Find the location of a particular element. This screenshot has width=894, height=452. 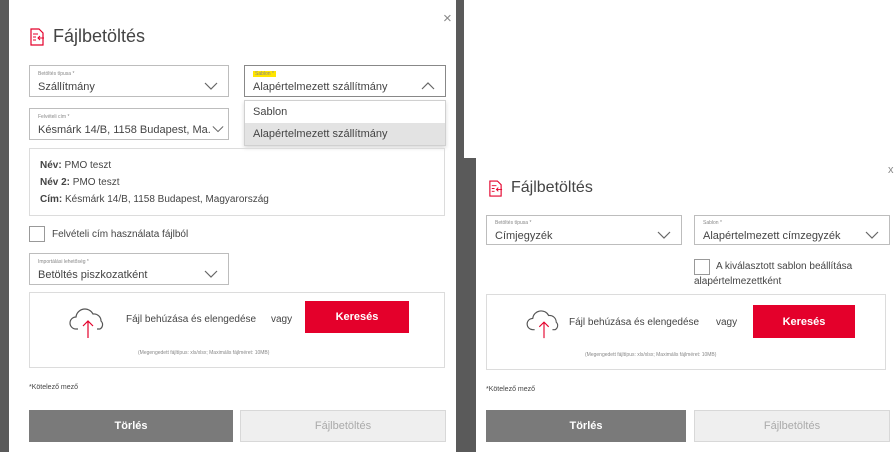

template-select: Sablon * Alapértelmezett címzegyzék is located at coordinates (792, 230).